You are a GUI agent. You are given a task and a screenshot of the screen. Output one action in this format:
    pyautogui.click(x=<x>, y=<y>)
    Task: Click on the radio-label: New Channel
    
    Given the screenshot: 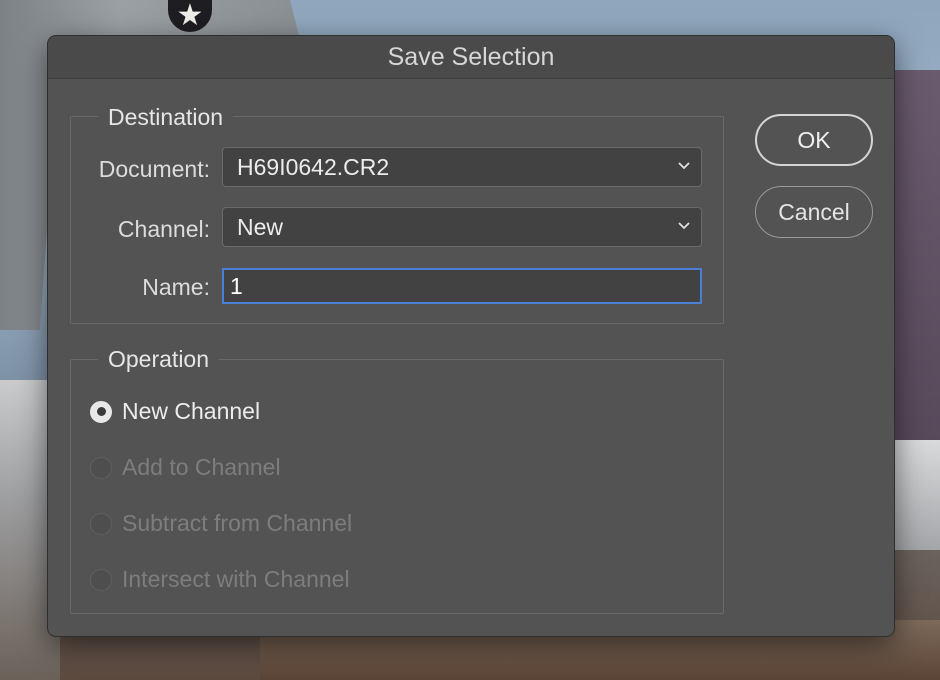 What is the action you would take?
    pyautogui.click(x=191, y=411)
    